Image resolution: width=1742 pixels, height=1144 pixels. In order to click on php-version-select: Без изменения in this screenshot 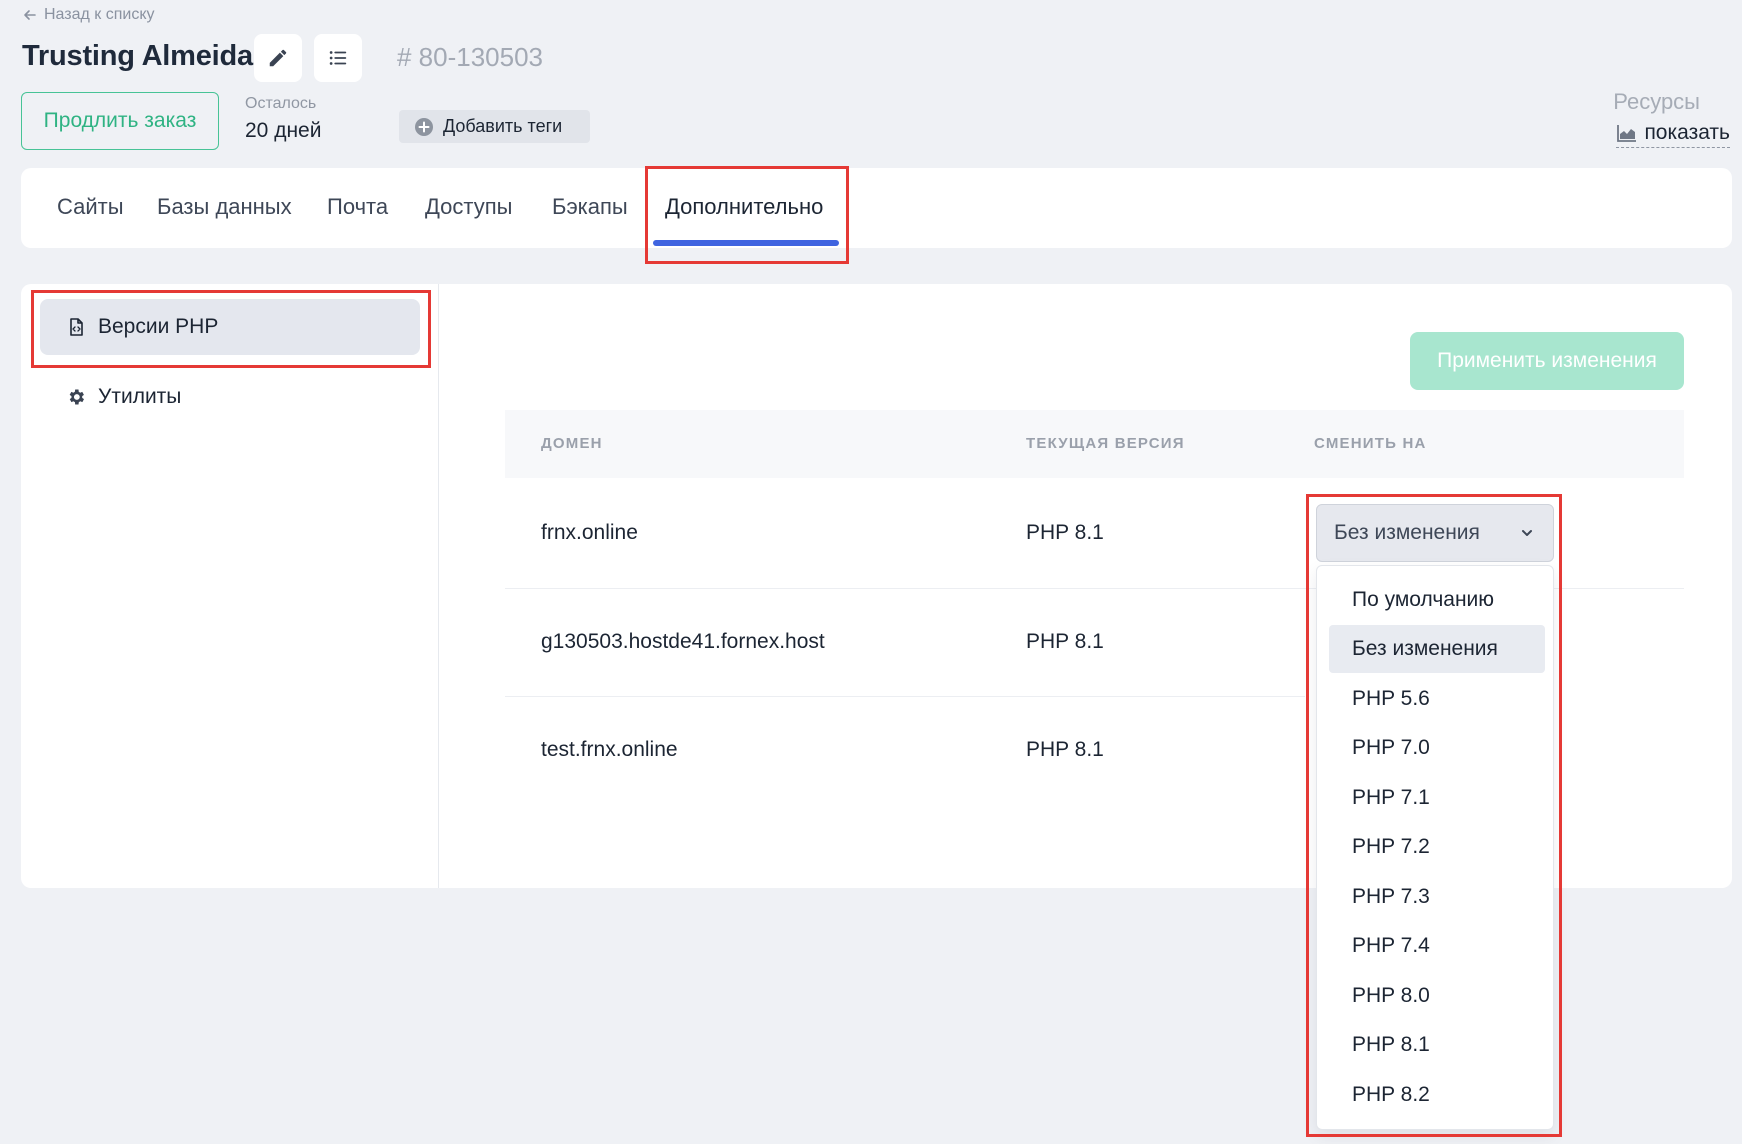, I will do `click(1435, 533)`.